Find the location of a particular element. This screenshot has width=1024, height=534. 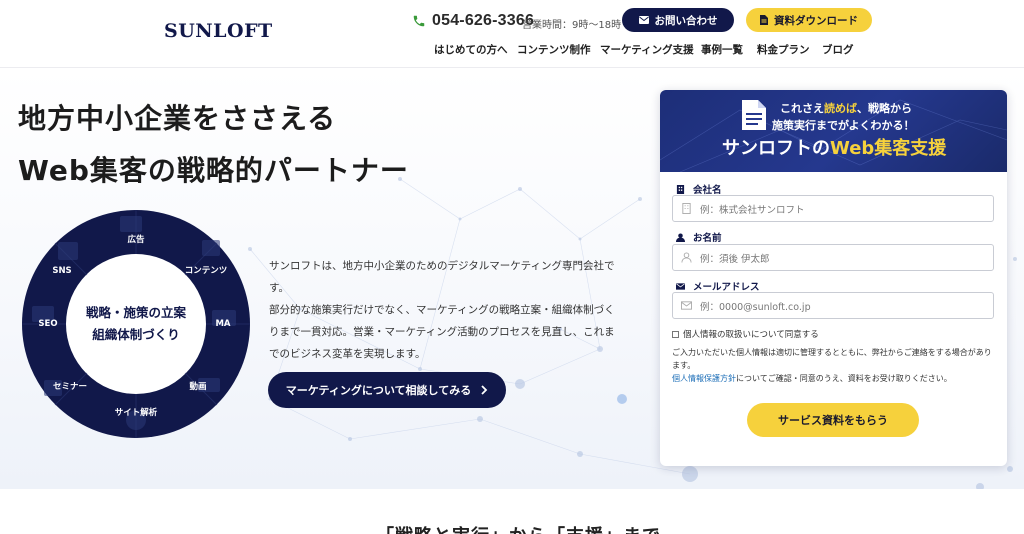

consent-checkbox is located at coordinates (675, 334).